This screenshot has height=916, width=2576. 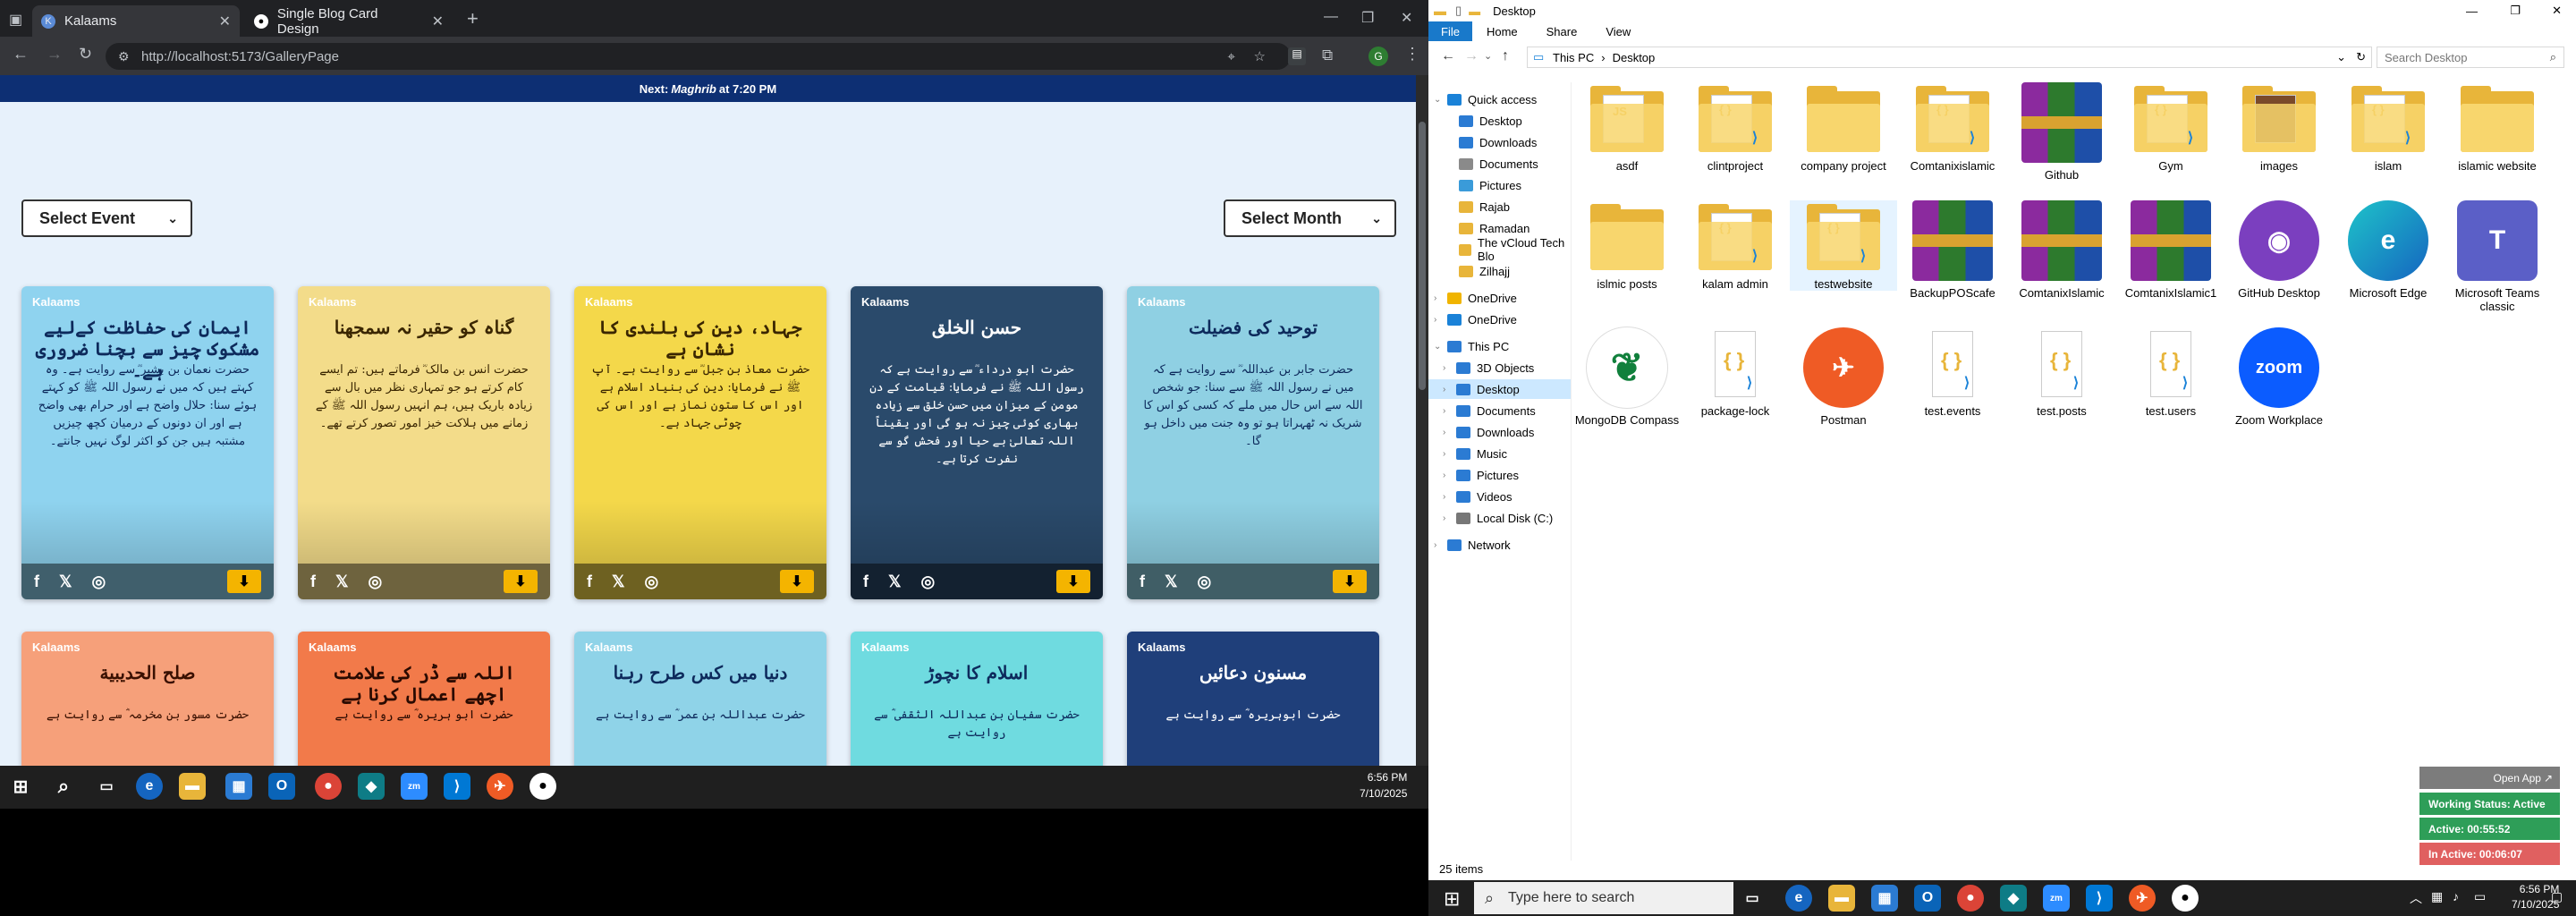 I want to click on nav-item: › Network, so click(x=1499, y=545).